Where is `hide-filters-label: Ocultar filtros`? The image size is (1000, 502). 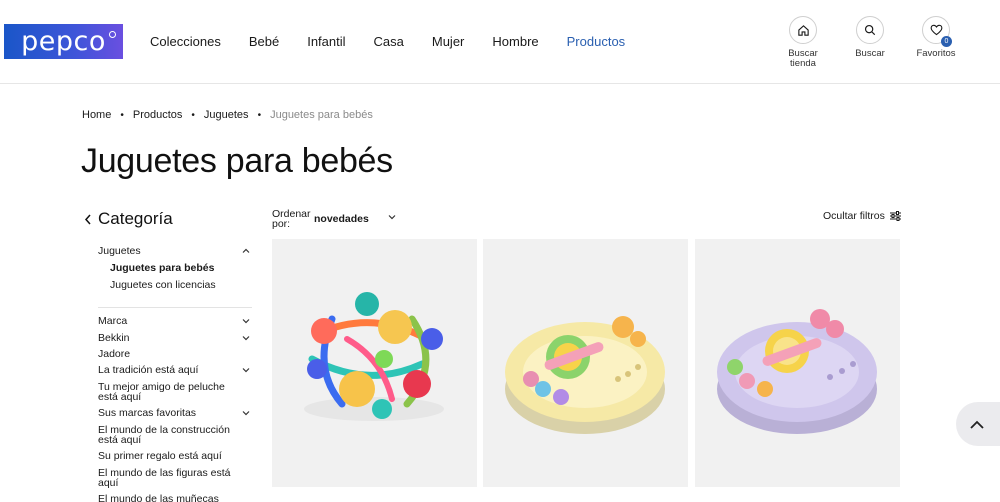 hide-filters-label: Ocultar filtros is located at coordinates (854, 216).